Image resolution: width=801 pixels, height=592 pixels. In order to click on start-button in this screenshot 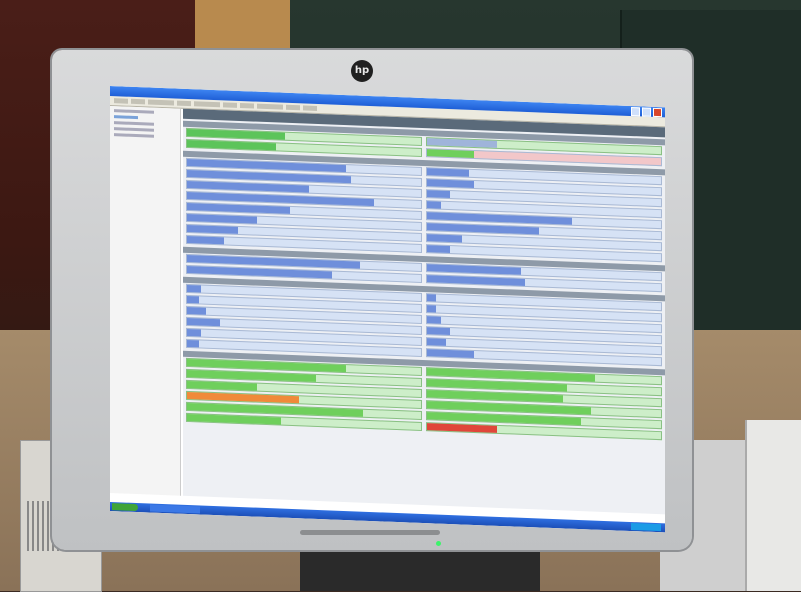, I will do `click(125, 507)`.